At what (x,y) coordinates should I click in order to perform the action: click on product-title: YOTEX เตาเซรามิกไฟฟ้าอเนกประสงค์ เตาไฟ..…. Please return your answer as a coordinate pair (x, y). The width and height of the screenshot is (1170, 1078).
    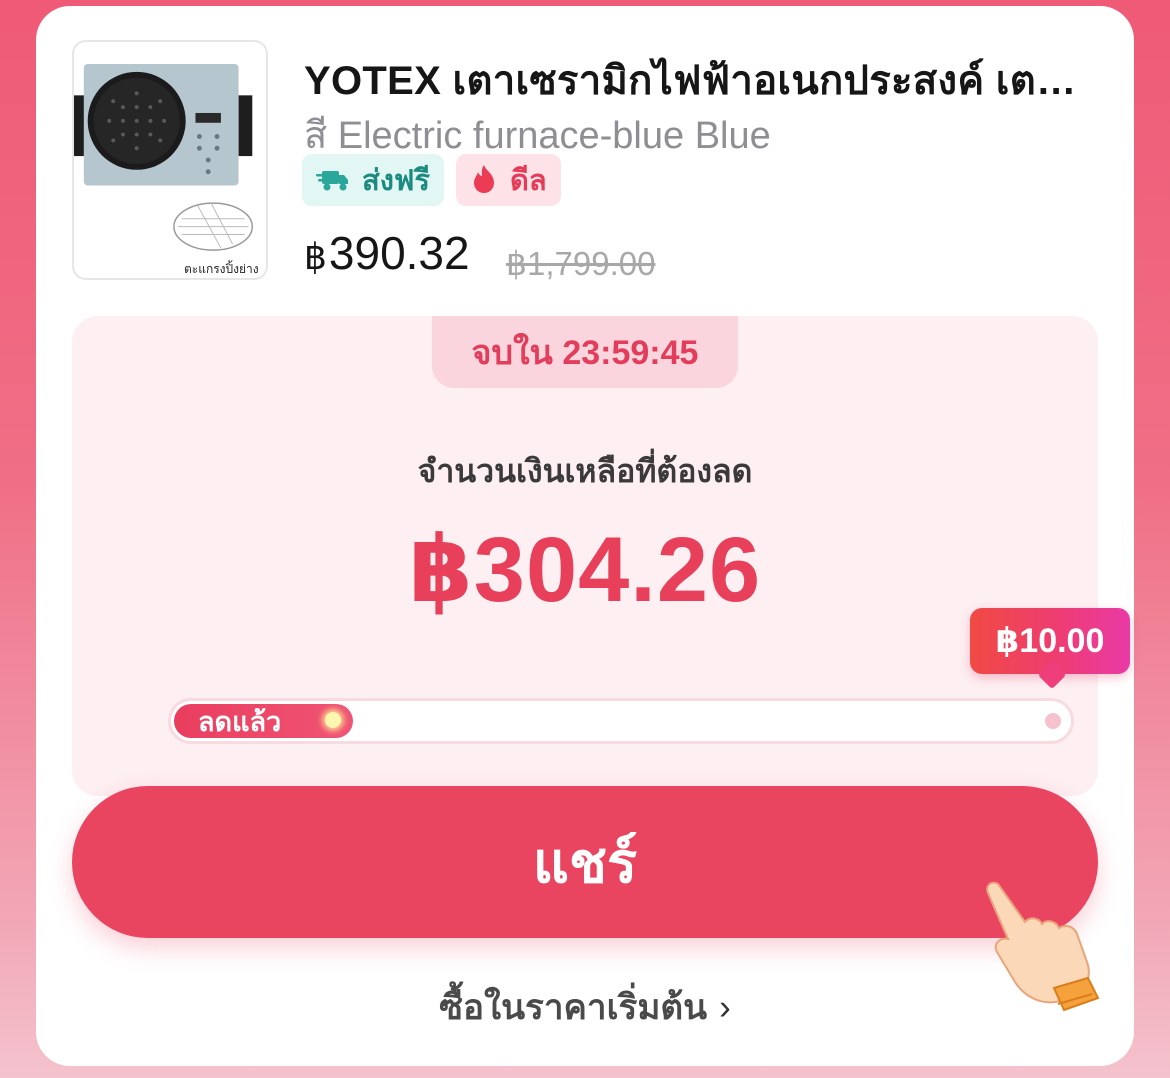
    Looking at the image, I should click on (699, 80).